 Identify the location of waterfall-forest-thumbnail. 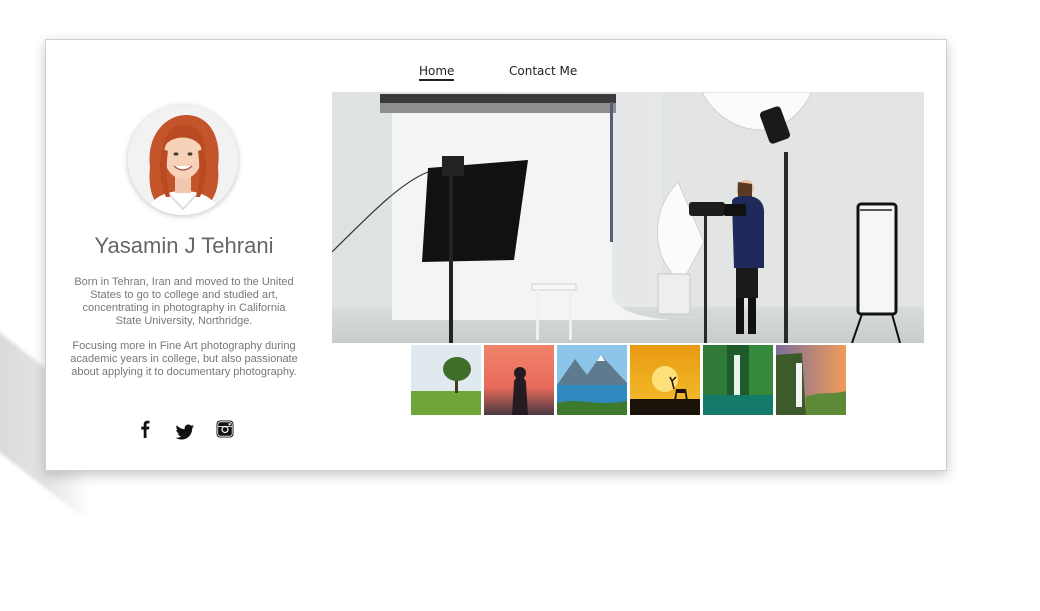
(738, 380).